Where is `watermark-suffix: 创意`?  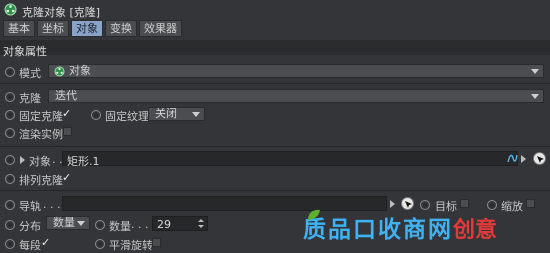
watermark-suffix: 创意 is located at coordinates (475, 230).